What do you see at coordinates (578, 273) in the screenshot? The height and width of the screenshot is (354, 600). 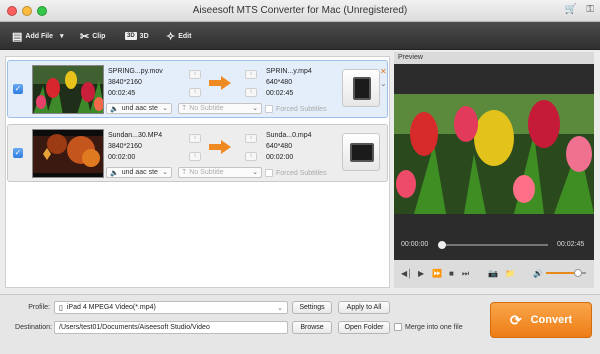 I see `volume-handle` at bounding box center [578, 273].